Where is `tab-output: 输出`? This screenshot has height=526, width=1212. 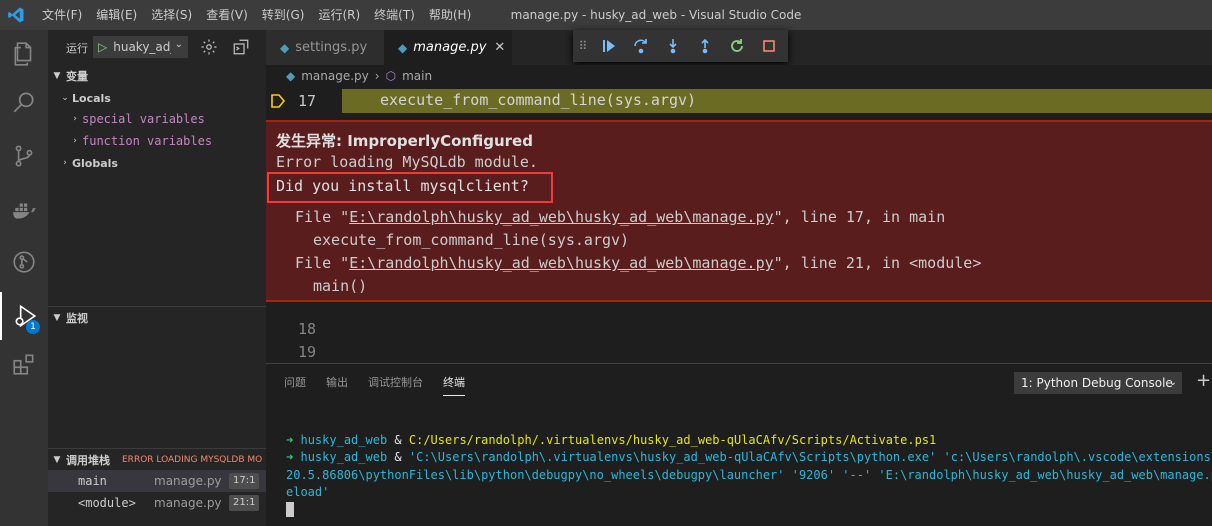 tab-output: 输出 is located at coordinates (337, 383).